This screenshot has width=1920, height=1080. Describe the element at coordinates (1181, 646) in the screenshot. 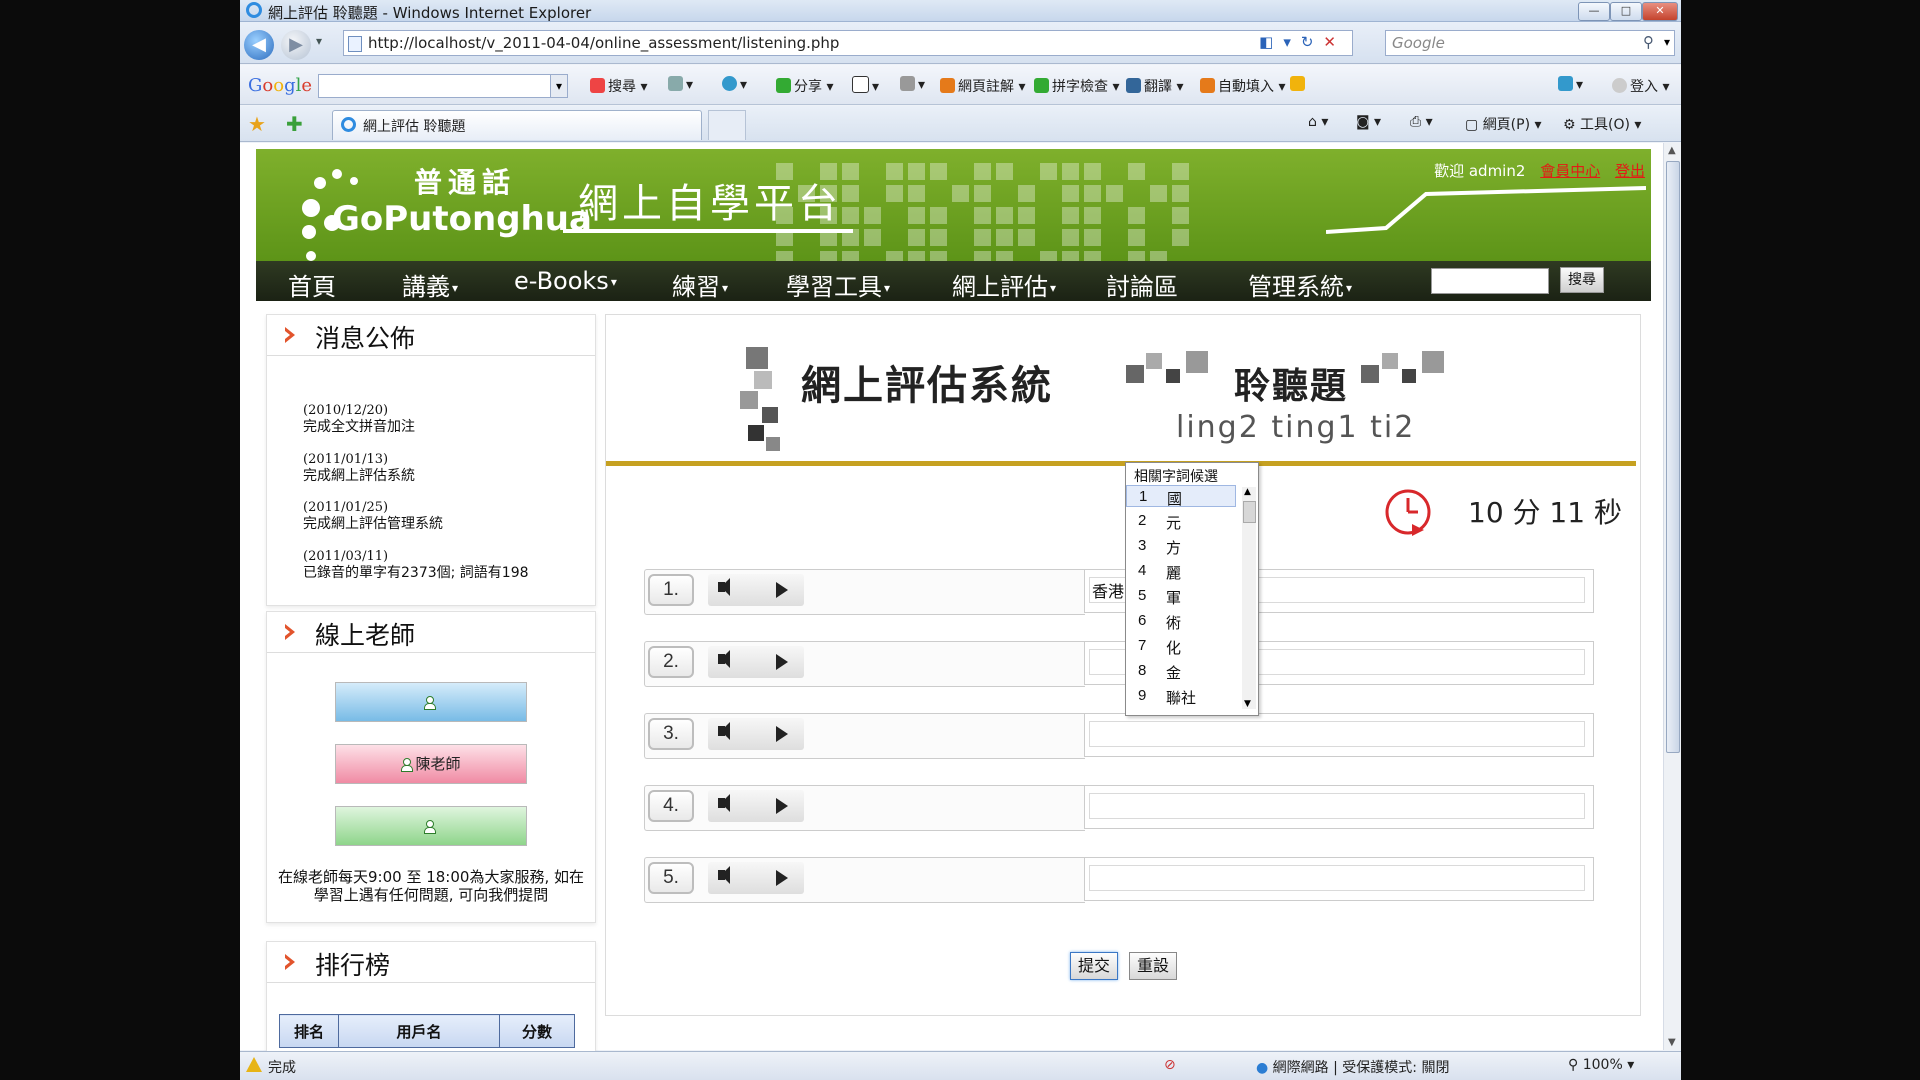

I see `ime-candidate: 7化` at that location.